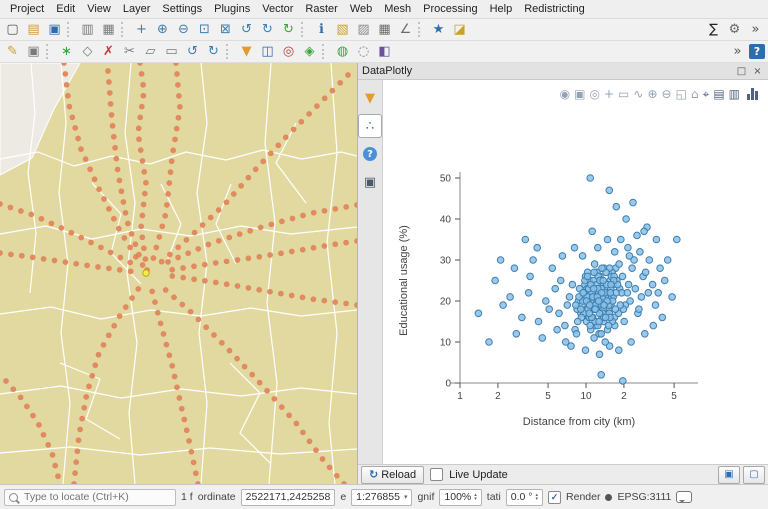 Image resolution: width=768 pixels, height=509 pixels. I want to click on copy-features-button: ▱, so click(150, 52).